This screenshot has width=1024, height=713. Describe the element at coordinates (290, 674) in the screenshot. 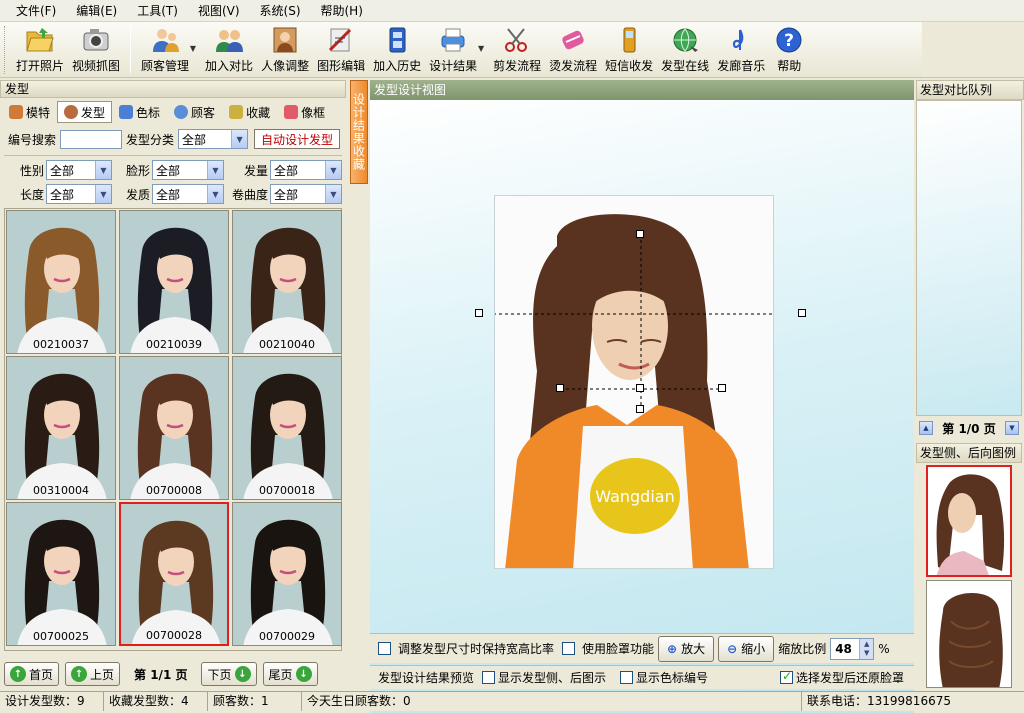

I see `last-page-button: 尾页 ↓` at that location.